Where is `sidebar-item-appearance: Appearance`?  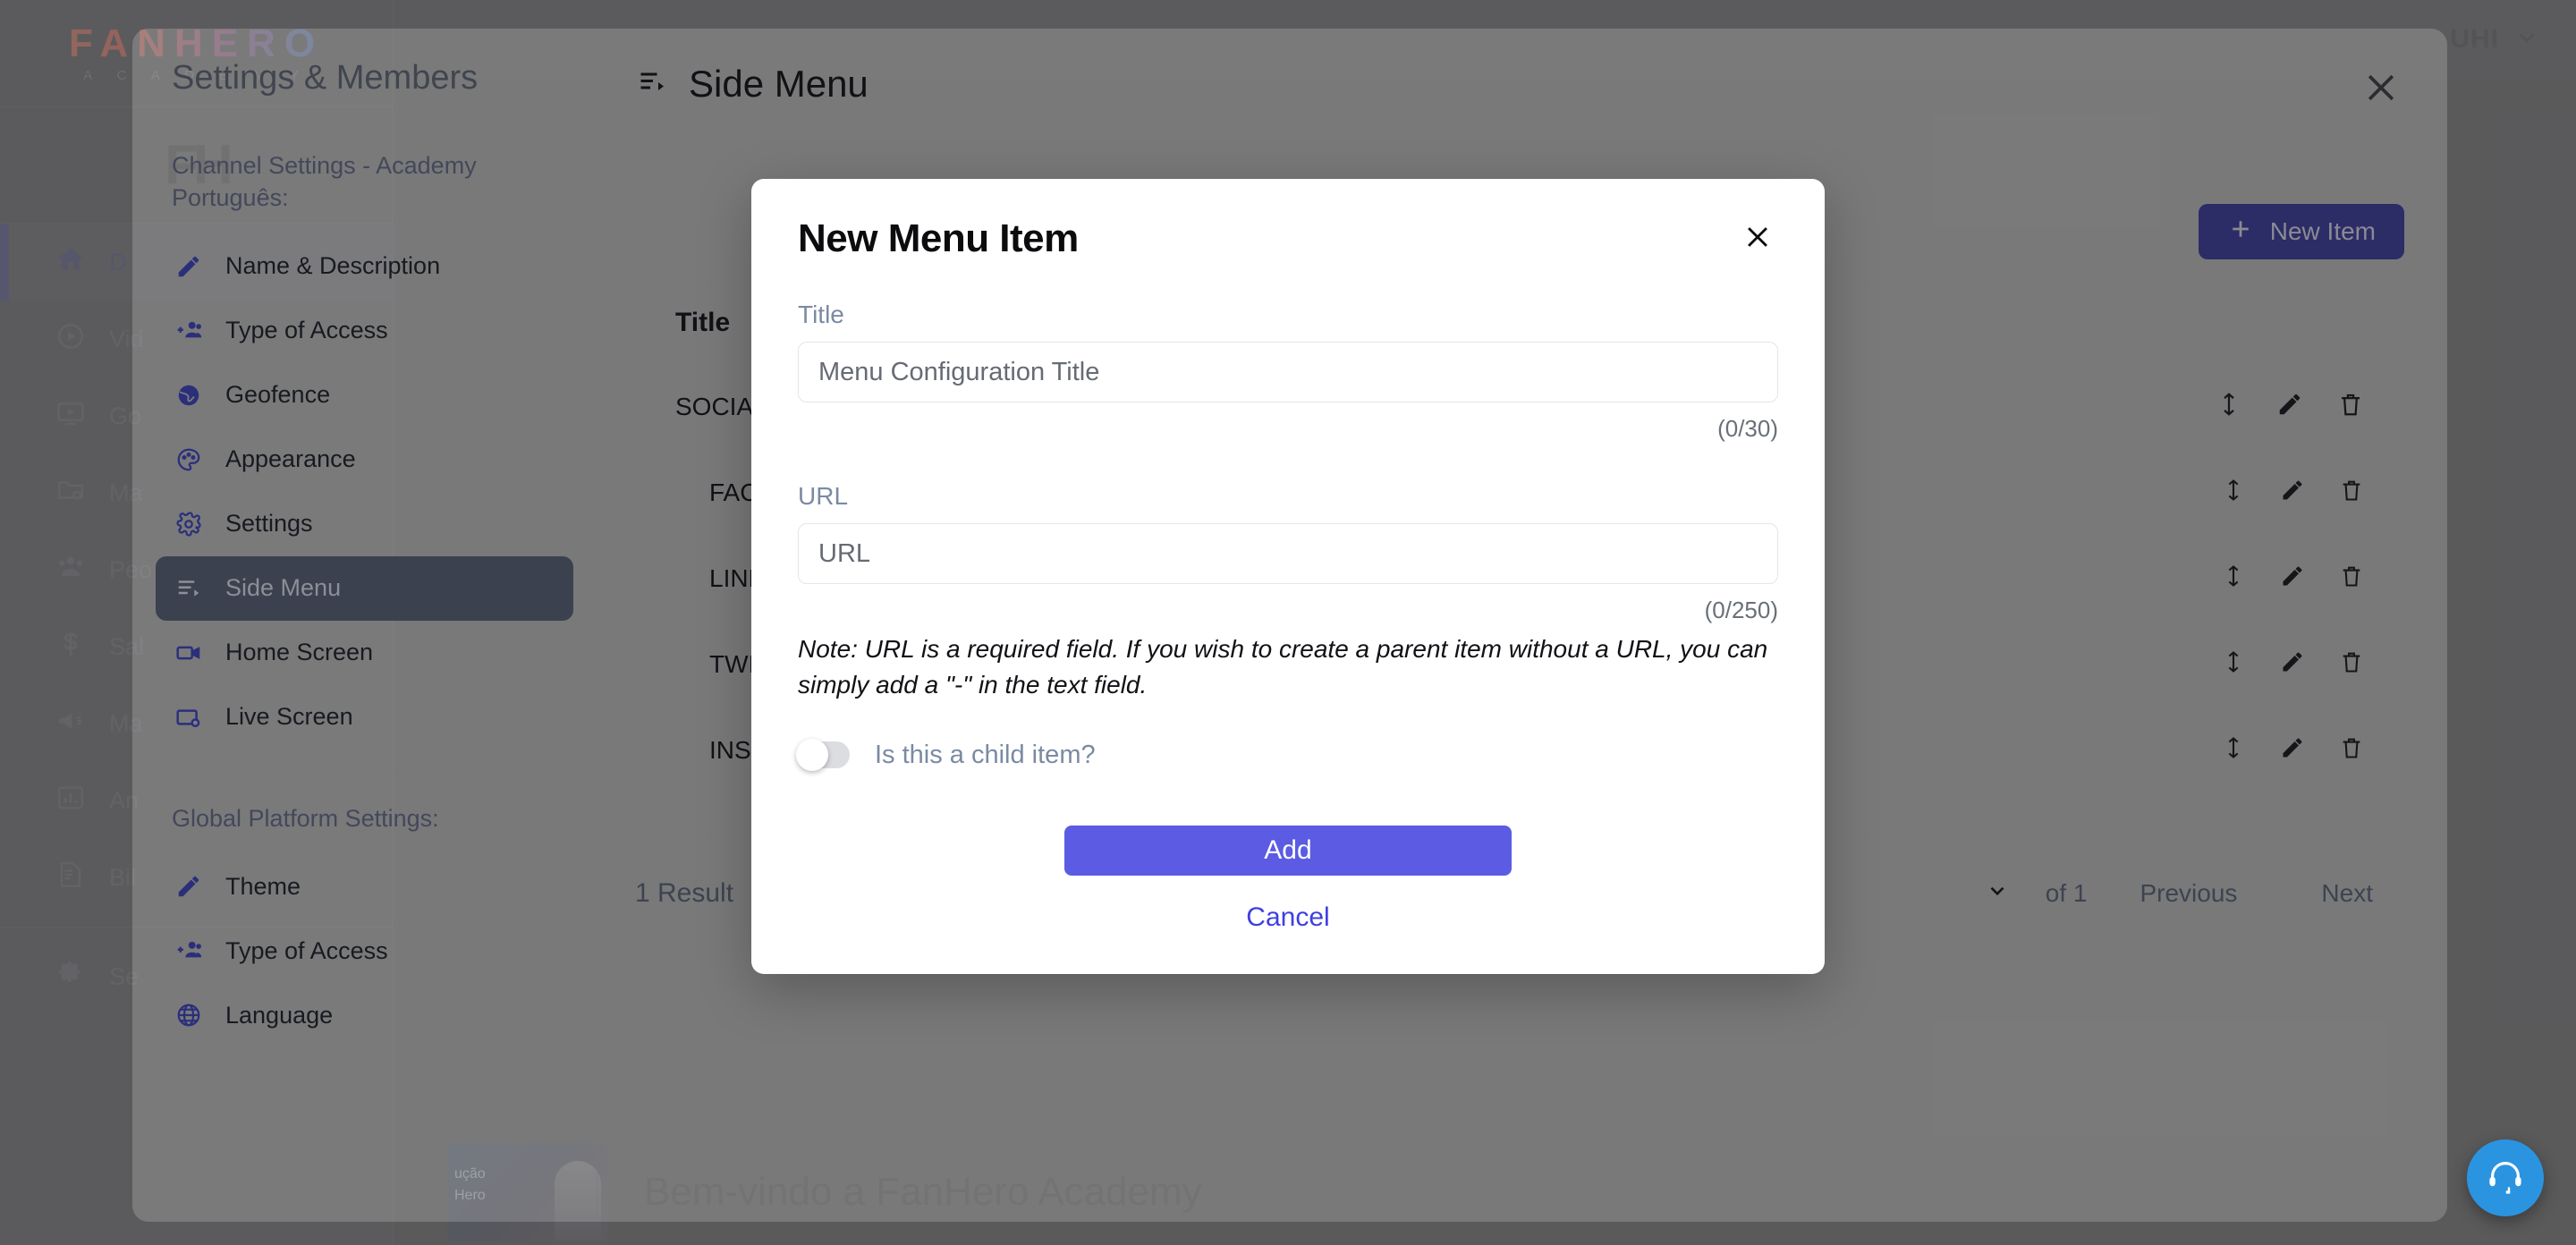
sidebar-item-appearance: Appearance is located at coordinates (364, 460).